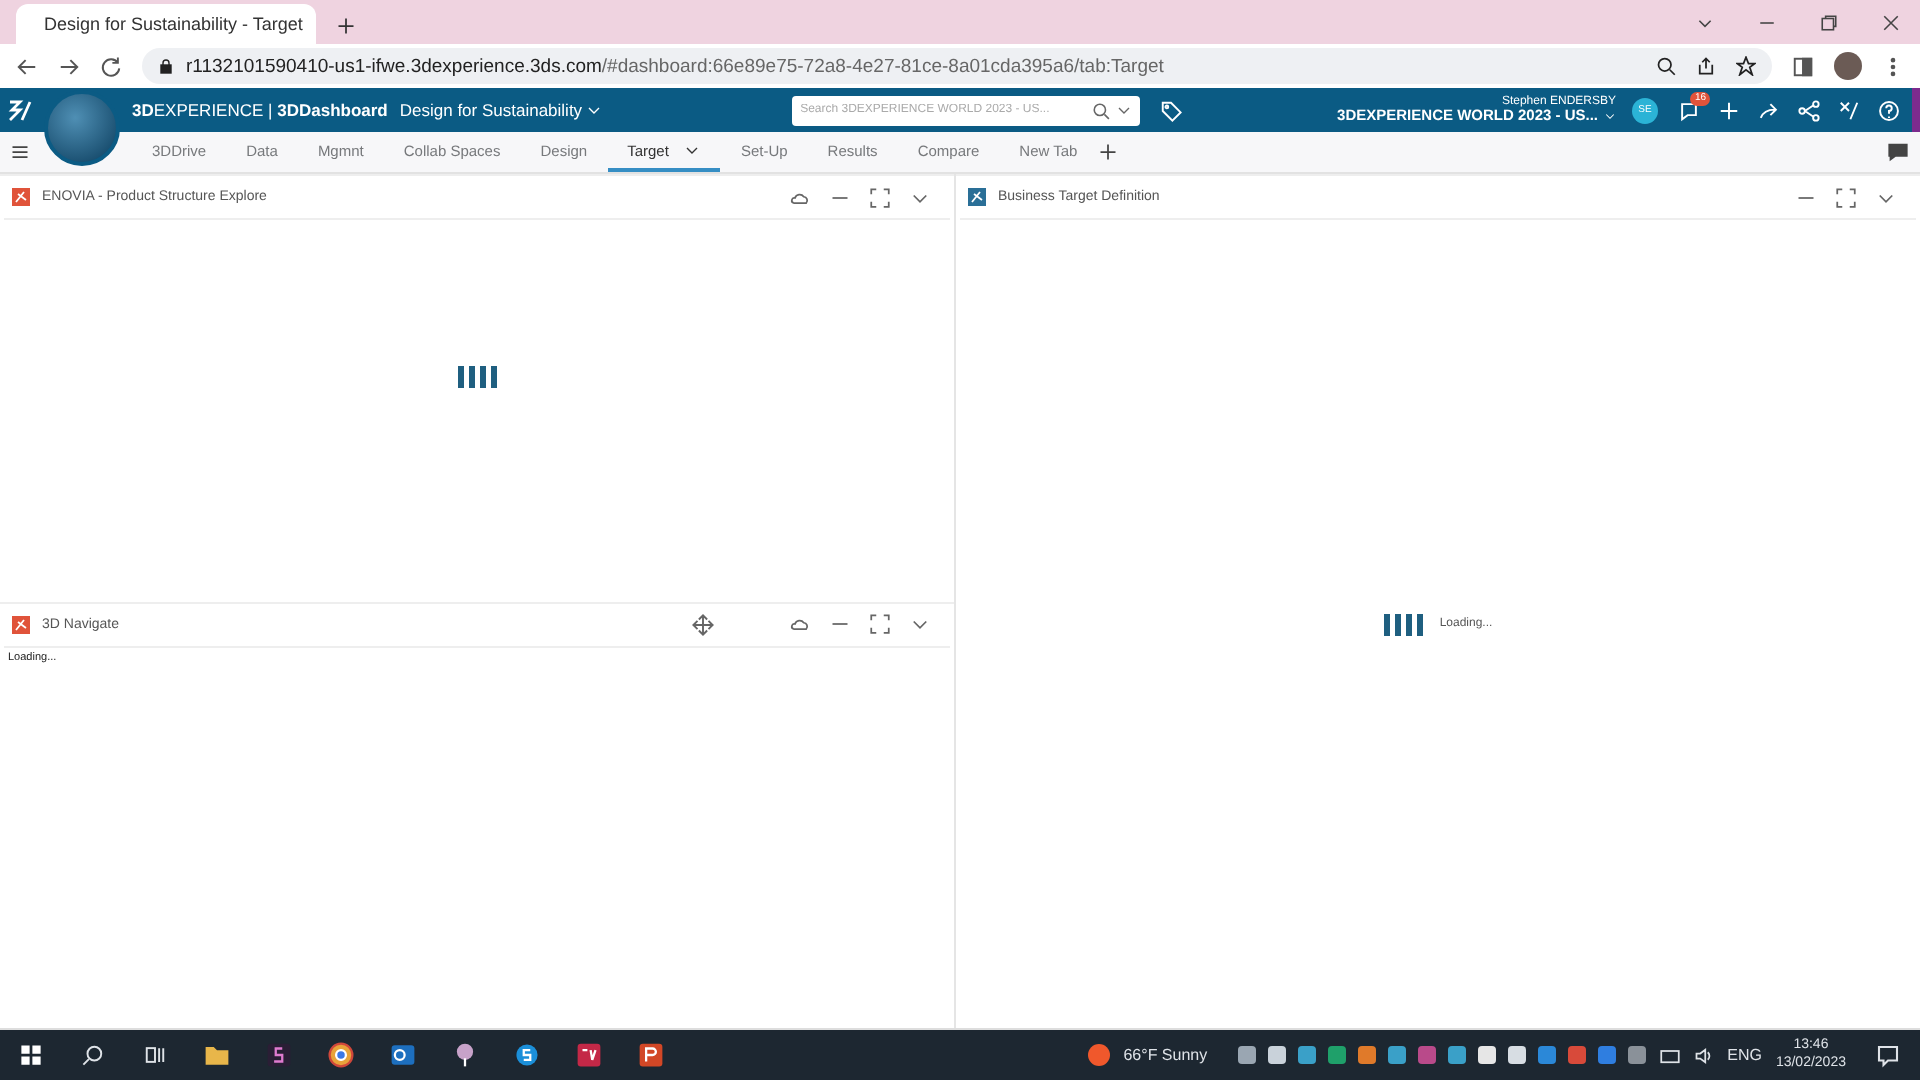 The width and height of the screenshot is (1920, 1080). I want to click on cloud-icon, so click(800, 624).